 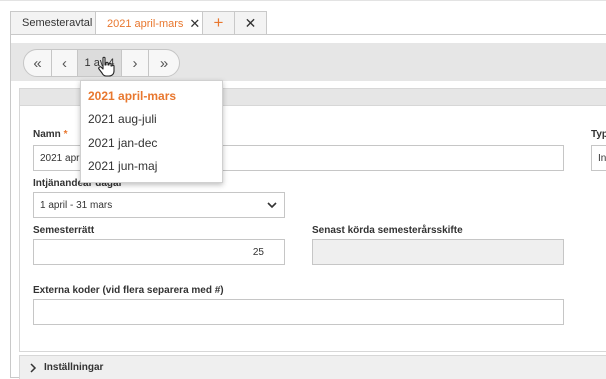 What do you see at coordinates (598, 134) in the screenshot?
I see `typ-label: Typ` at bounding box center [598, 134].